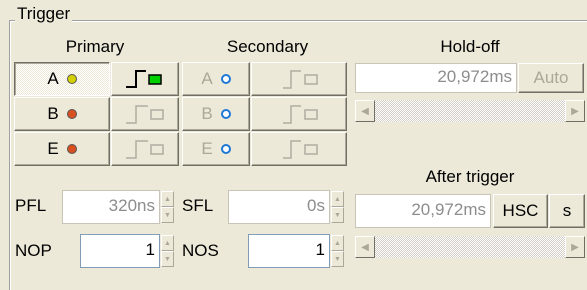 This screenshot has height=290, width=587. What do you see at coordinates (470, 176) in the screenshot?
I see `after-trigger-heading: After trigger` at bounding box center [470, 176].